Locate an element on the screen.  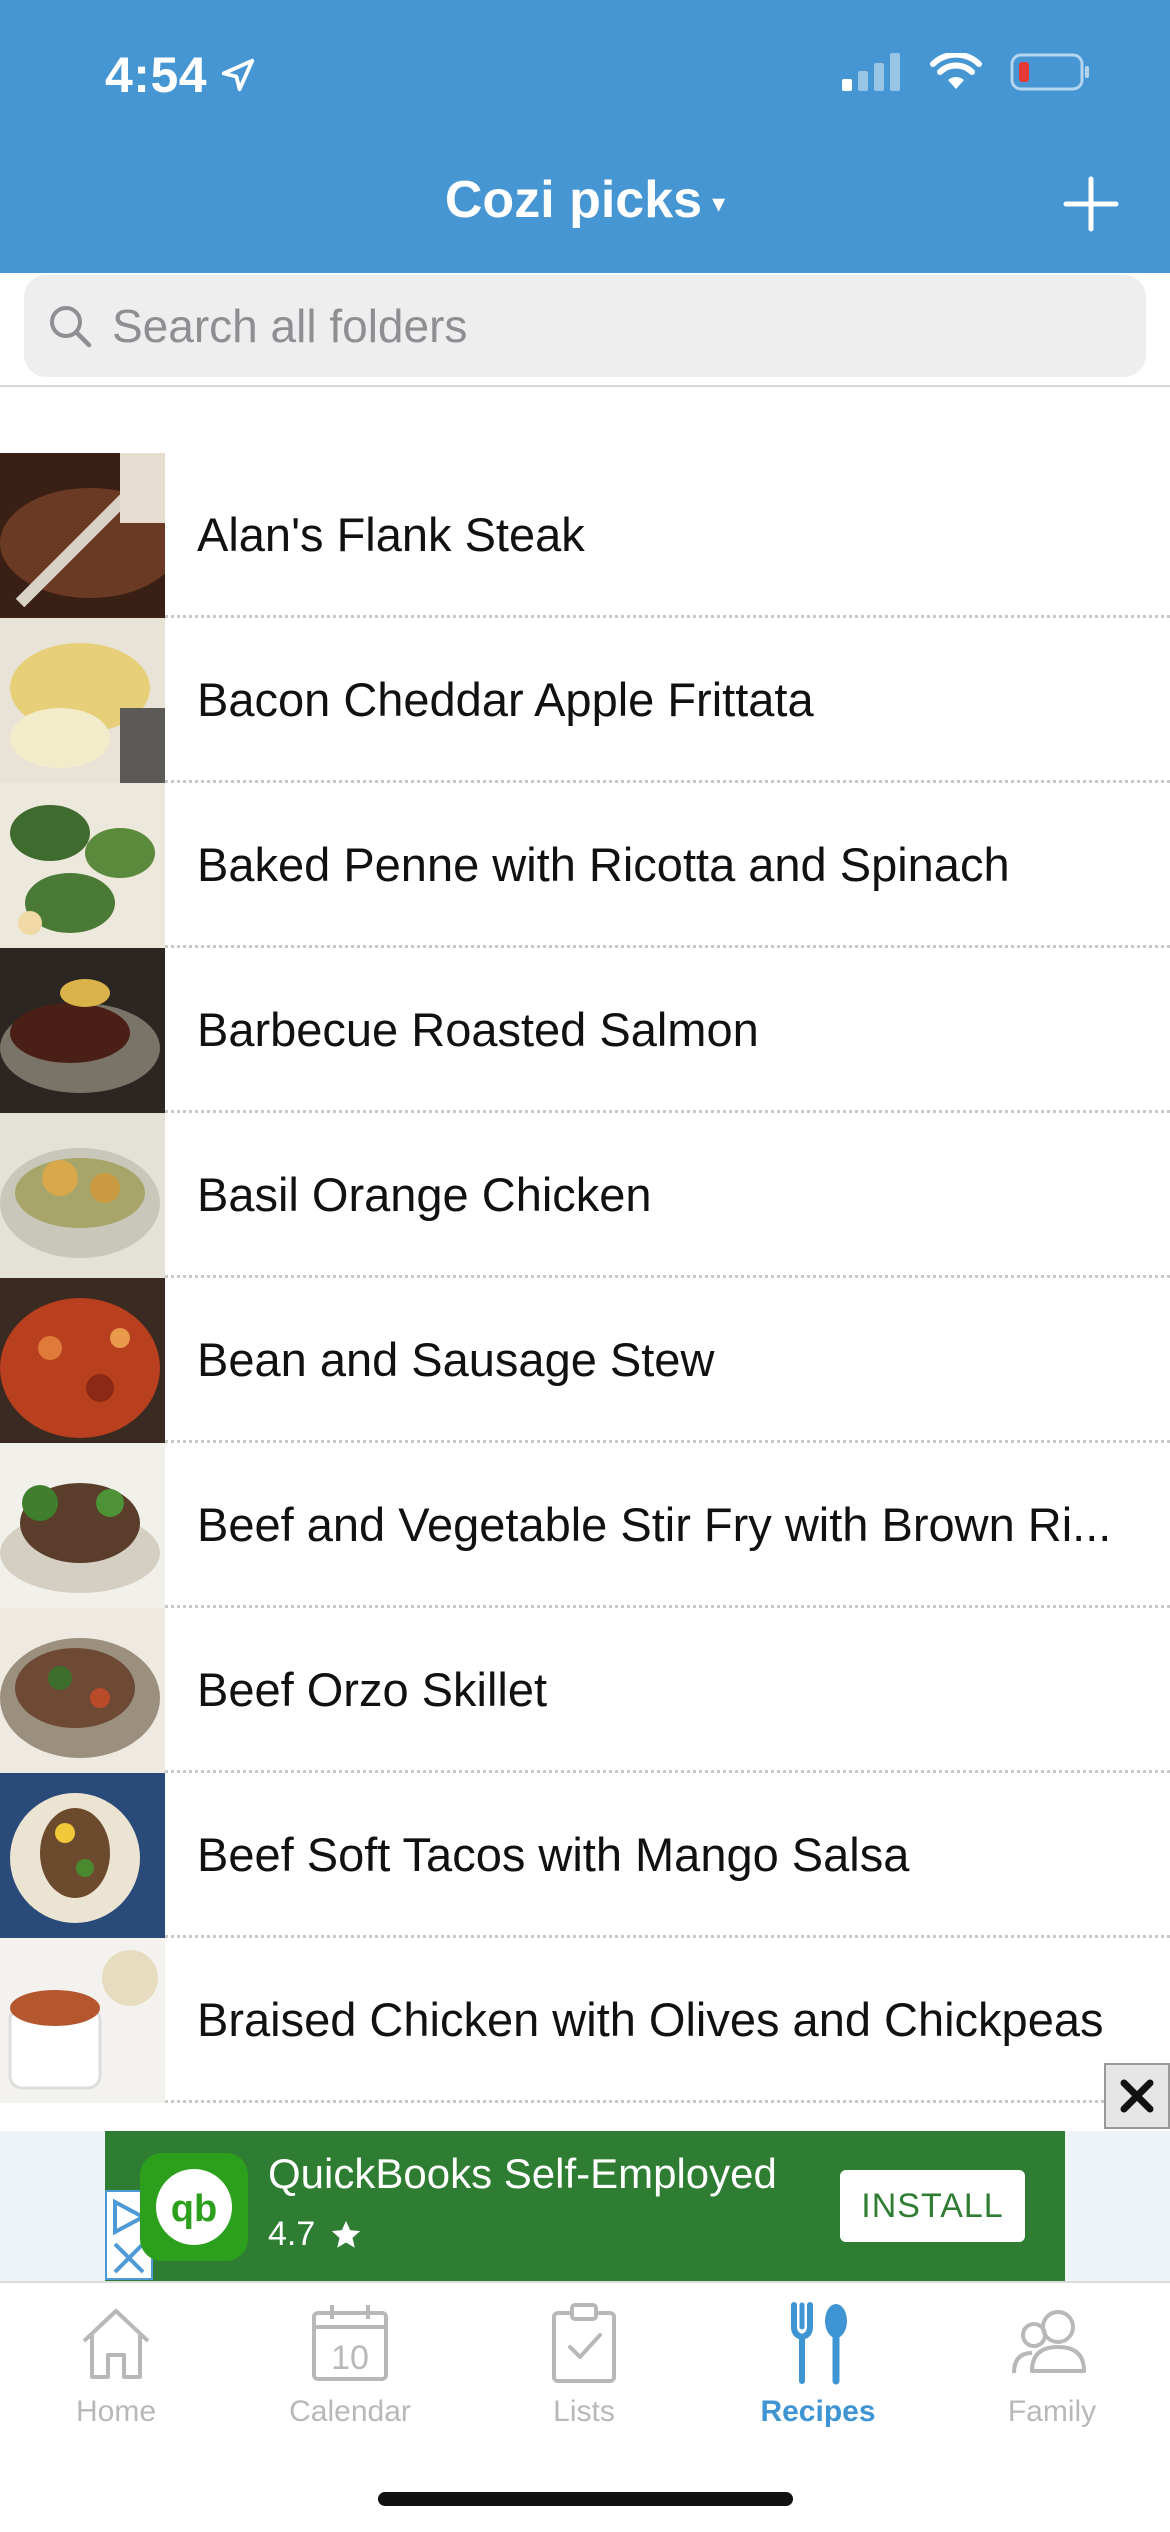
people-icon is located at coordinates (1049, 2342).